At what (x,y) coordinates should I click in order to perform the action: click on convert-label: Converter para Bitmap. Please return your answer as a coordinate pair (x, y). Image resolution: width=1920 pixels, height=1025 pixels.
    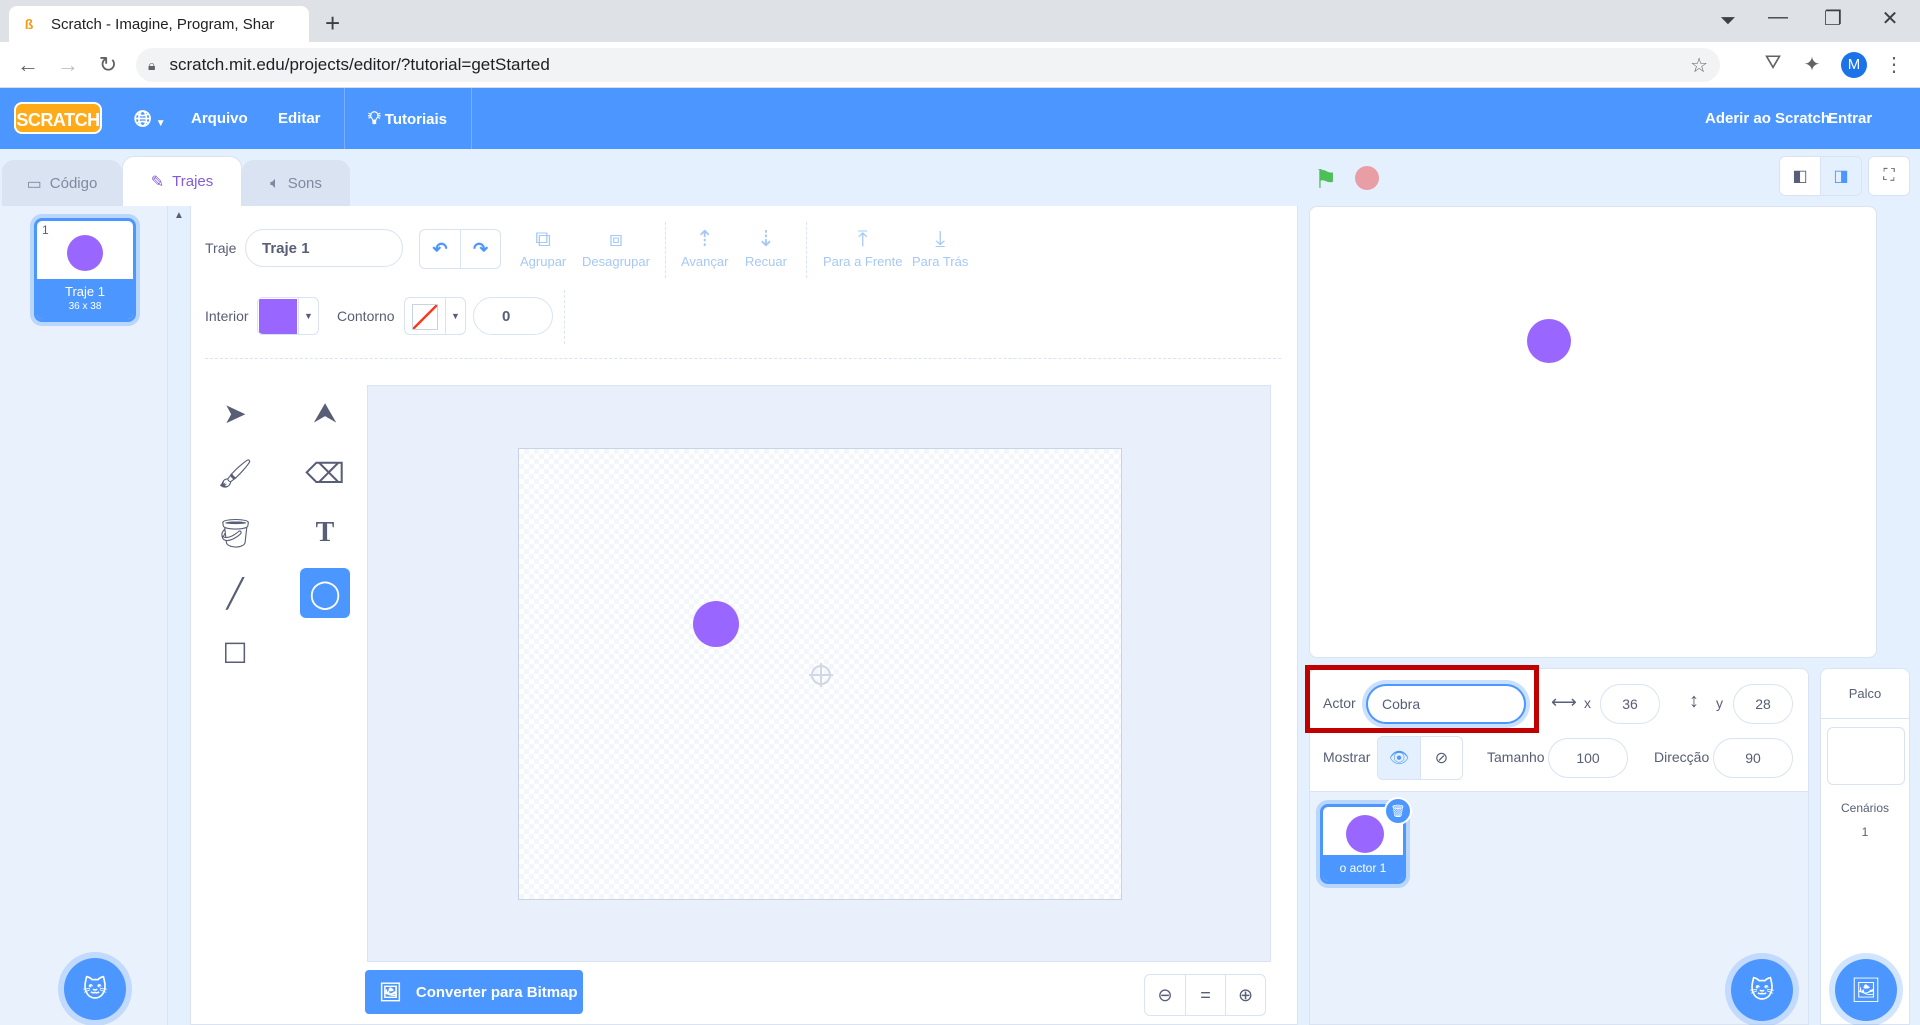
    Looking at the image, I should click on (496, 992).